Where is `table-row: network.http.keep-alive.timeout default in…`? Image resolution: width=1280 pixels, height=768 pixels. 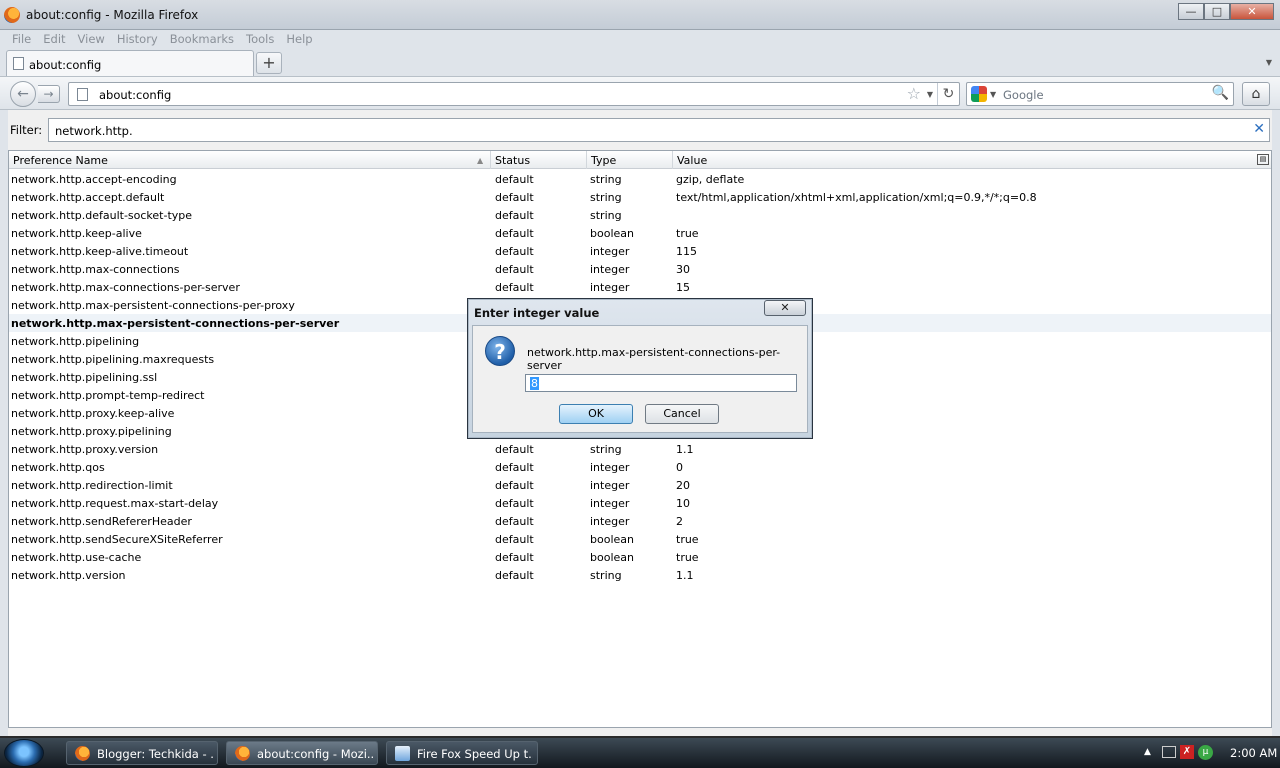 table-row: network.http.keep-alive.timeout default in… is located at coordinates (640, 251).